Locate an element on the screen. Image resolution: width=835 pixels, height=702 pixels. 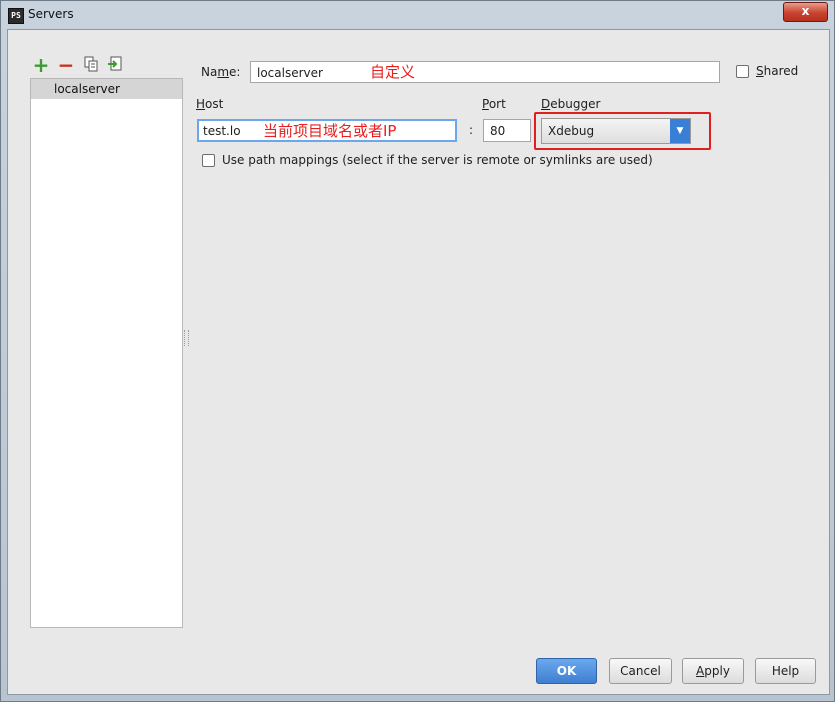
shared-checkbox is located at coordinates (742, 71).